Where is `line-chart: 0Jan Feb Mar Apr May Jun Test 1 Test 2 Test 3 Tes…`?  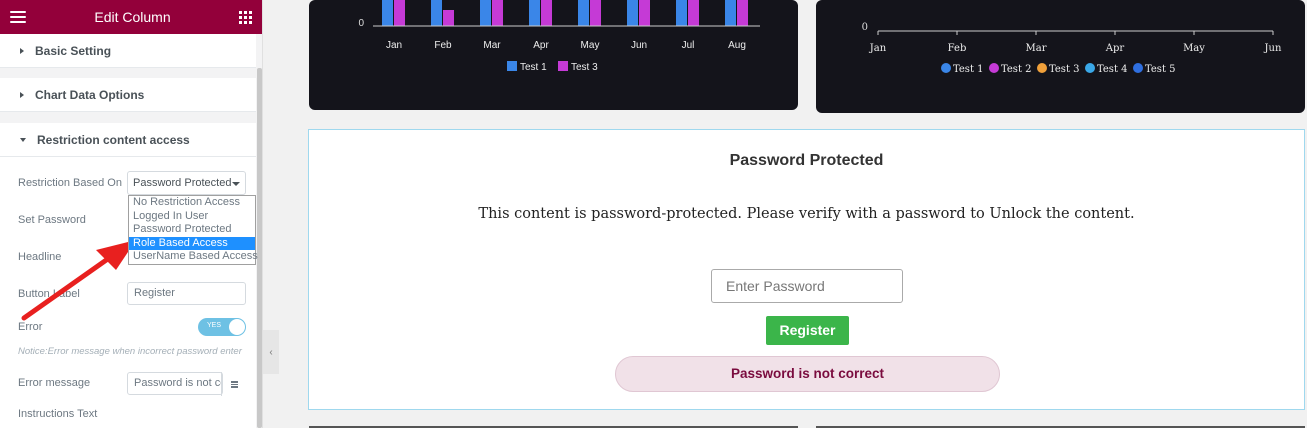
line-chart: 0Jan Feb Mar Apr May Jun Test 1 Test 2 Test 3 Tes… is located at coordinates (1072, 48).